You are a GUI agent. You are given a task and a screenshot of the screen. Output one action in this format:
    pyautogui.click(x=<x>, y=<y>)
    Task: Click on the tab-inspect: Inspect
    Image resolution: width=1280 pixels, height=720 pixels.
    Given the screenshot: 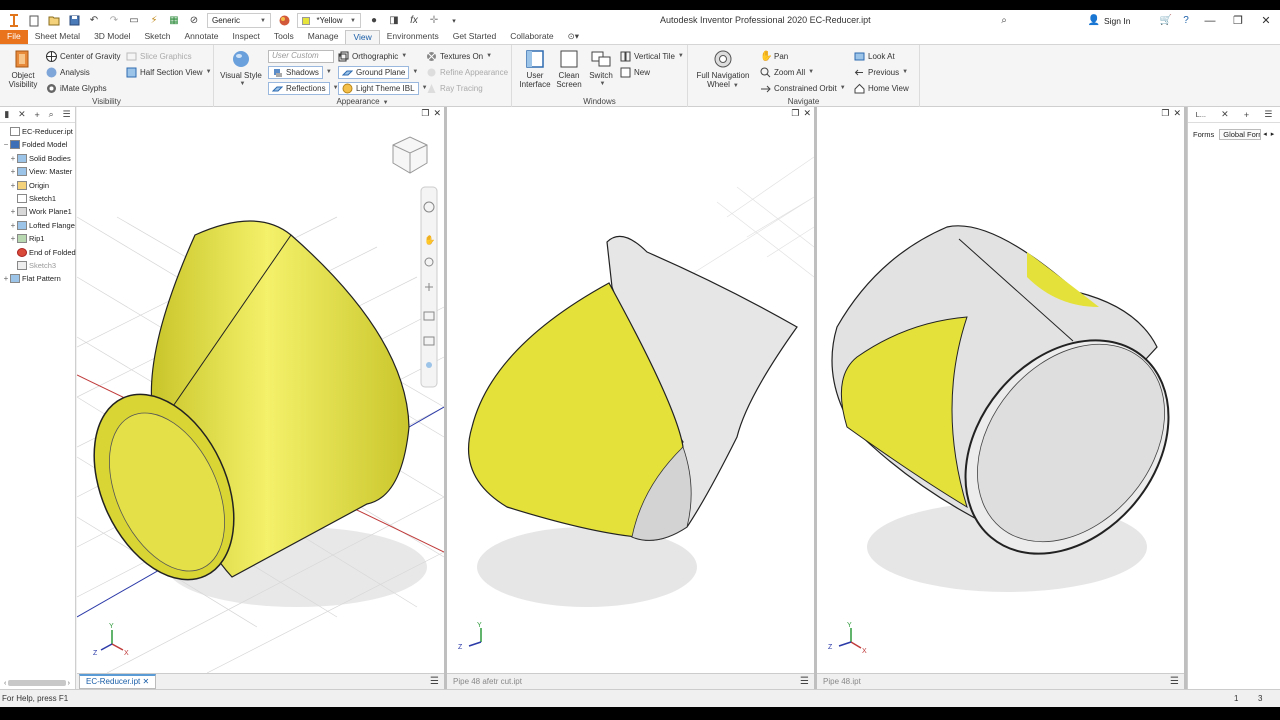 What is the action you would take?
    pyautogui.click(x=246, y=37)
    